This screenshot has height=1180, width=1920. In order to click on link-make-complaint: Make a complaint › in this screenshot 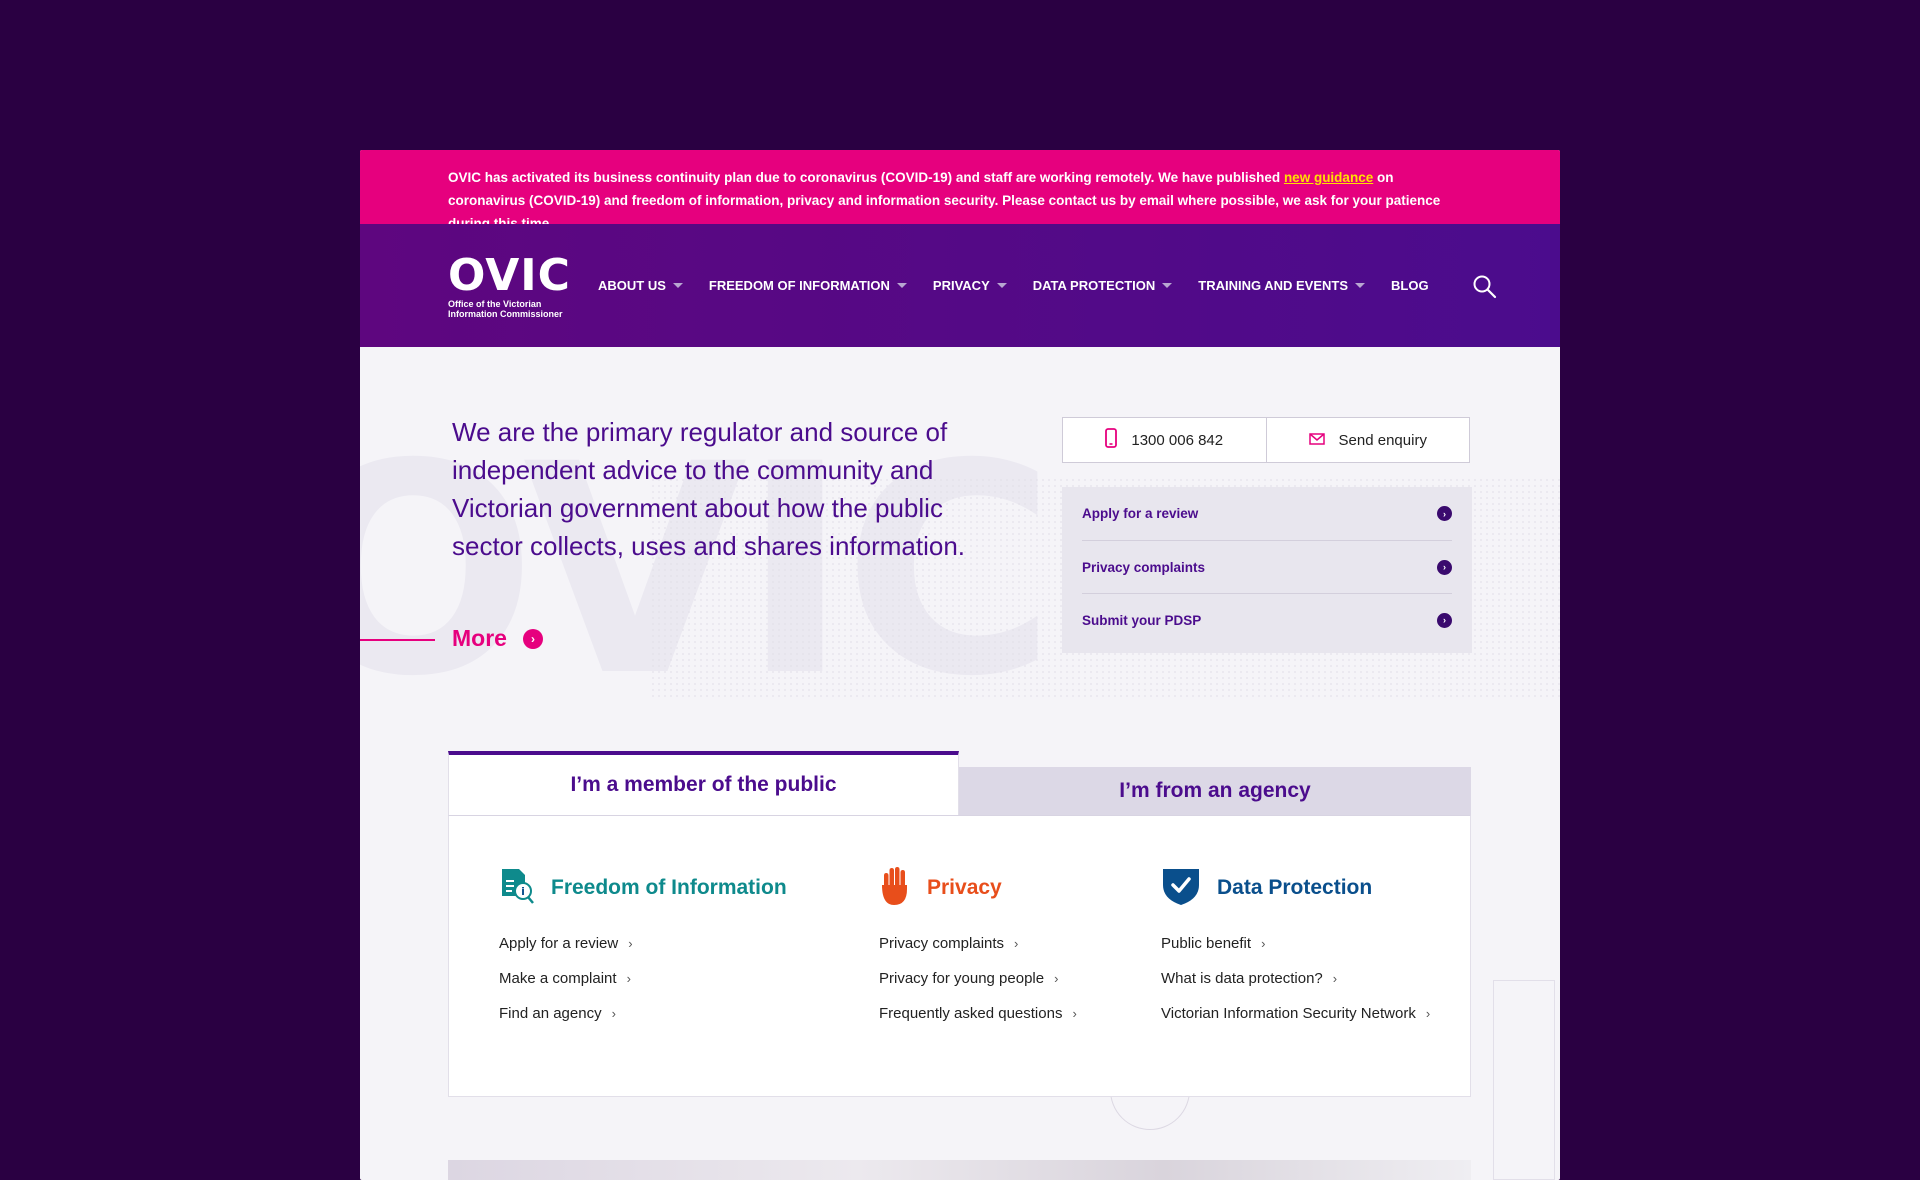, I will do `click(643, 978)`.